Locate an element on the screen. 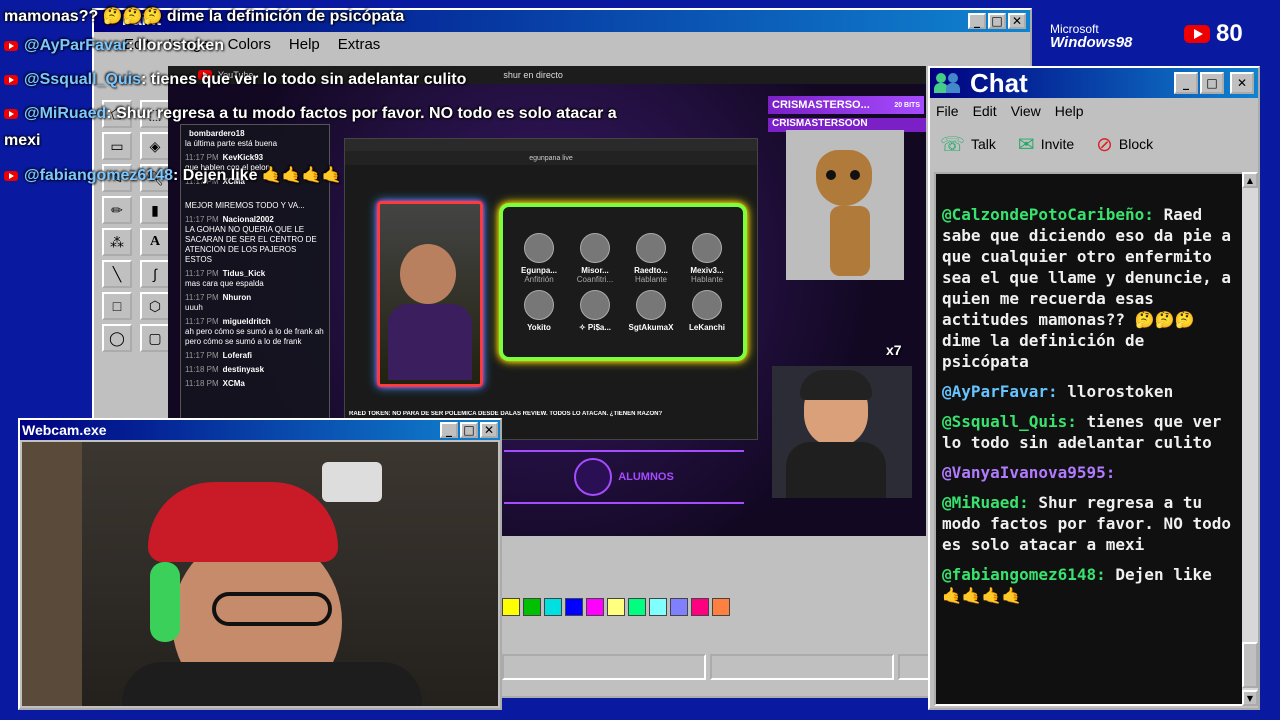 The width and height of the screenshot is (1280, 720). chat-titlebar: Chat _ □ ✕ is located at coordinates (1094, 83).